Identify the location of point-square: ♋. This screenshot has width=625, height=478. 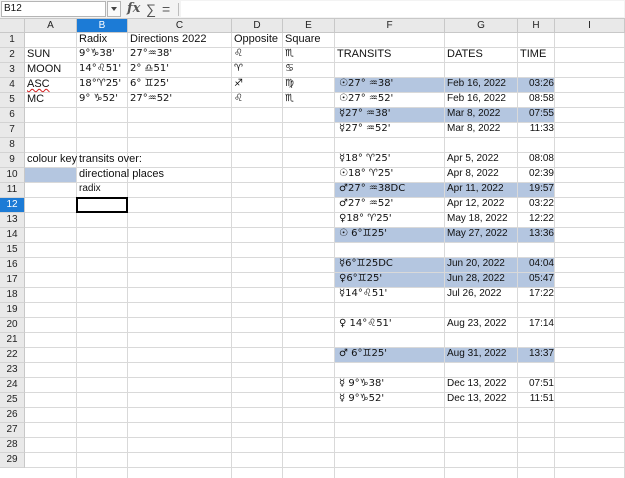
(288, 68).